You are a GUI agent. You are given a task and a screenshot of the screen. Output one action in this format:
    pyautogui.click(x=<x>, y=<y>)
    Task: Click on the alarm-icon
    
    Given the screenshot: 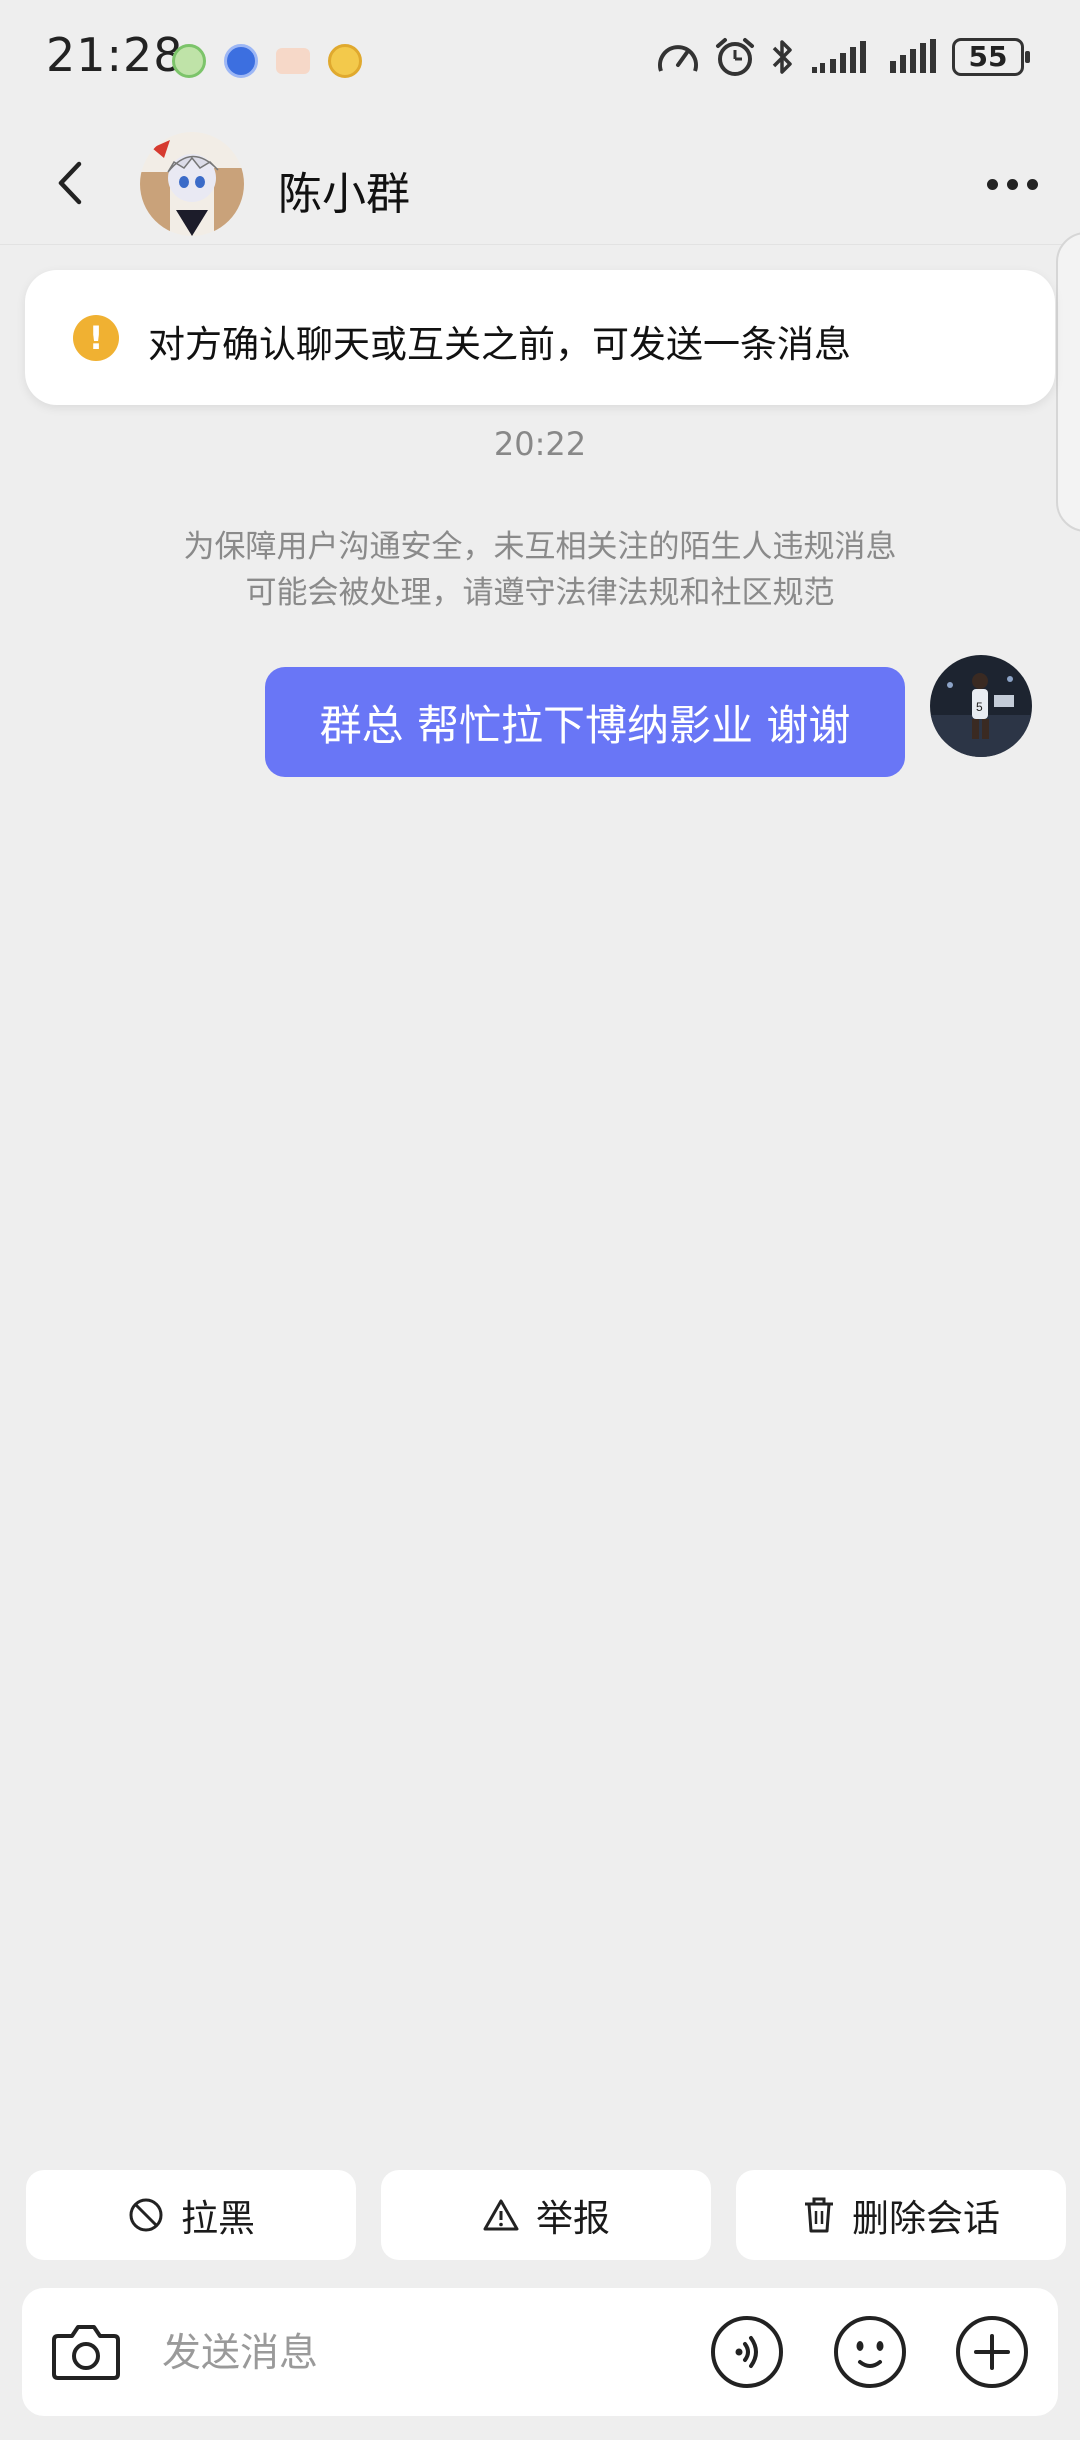 What is the action you would take?
    pyautogui.click(x=735, y=57)
    